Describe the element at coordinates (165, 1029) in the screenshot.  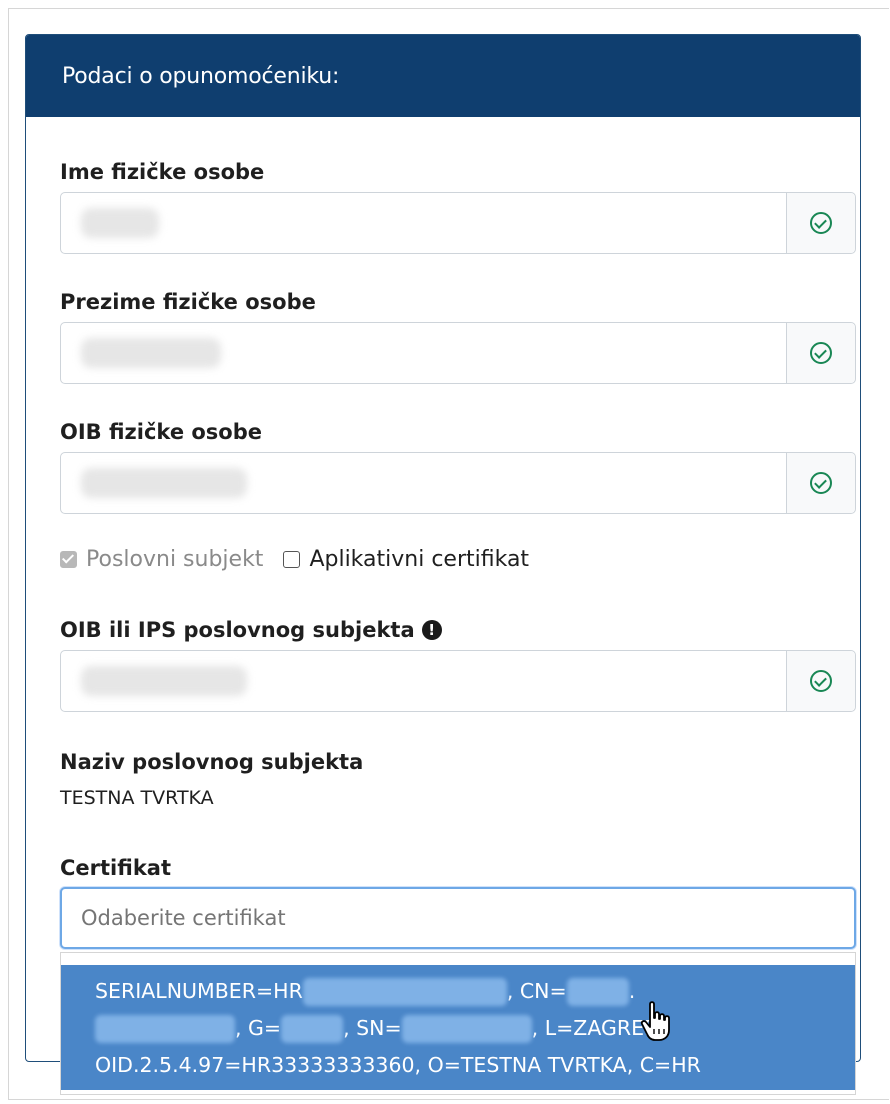
I see `redacted-cn-rest` at that location.